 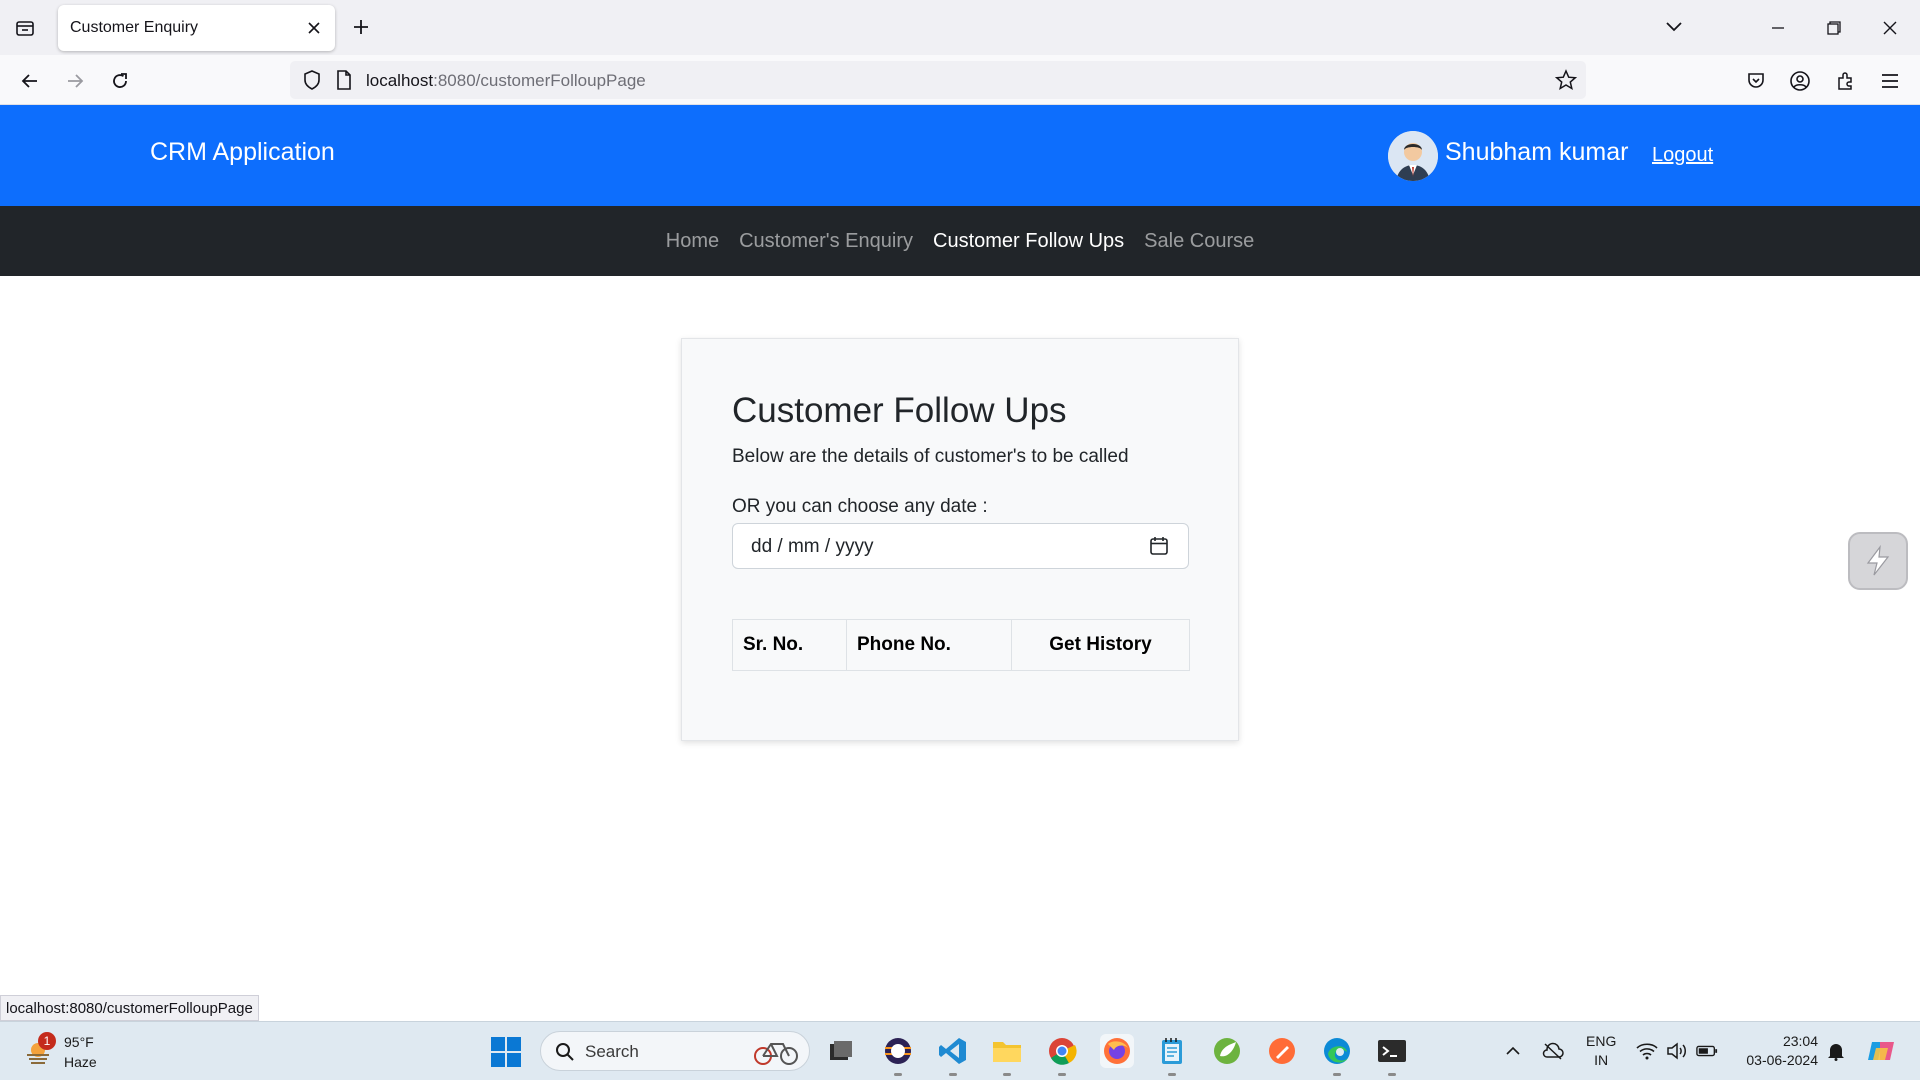 What do you see at coordinates (1881, 1051) in the screenshot?
I see `copilot-icon` at bounding box center [1881, 1051].